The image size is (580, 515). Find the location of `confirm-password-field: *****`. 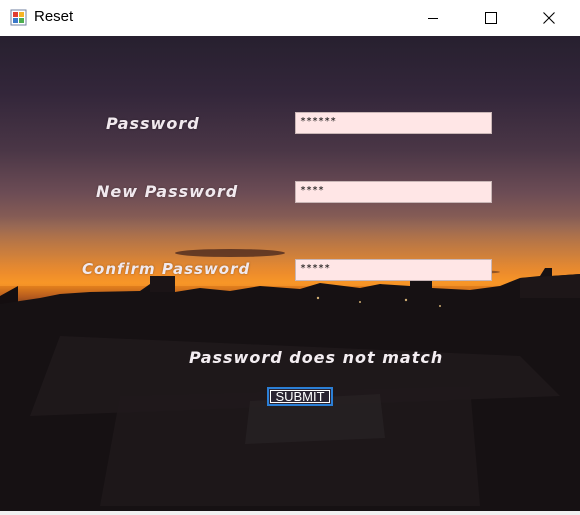

confirm-password-field: ***** is located at coordinates (393, 270).